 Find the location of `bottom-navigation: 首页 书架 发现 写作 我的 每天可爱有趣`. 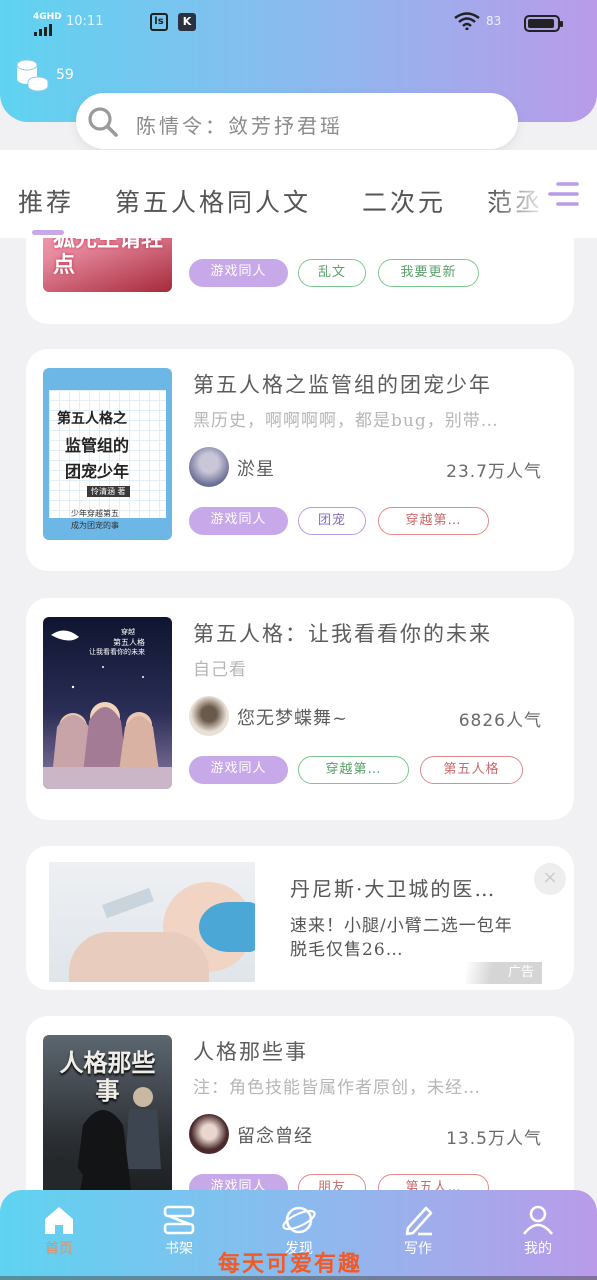

bottom-navigation: 首页 书架 发现 写作 我的 每天可爱有趣 is located at coordinates (298, 1235).